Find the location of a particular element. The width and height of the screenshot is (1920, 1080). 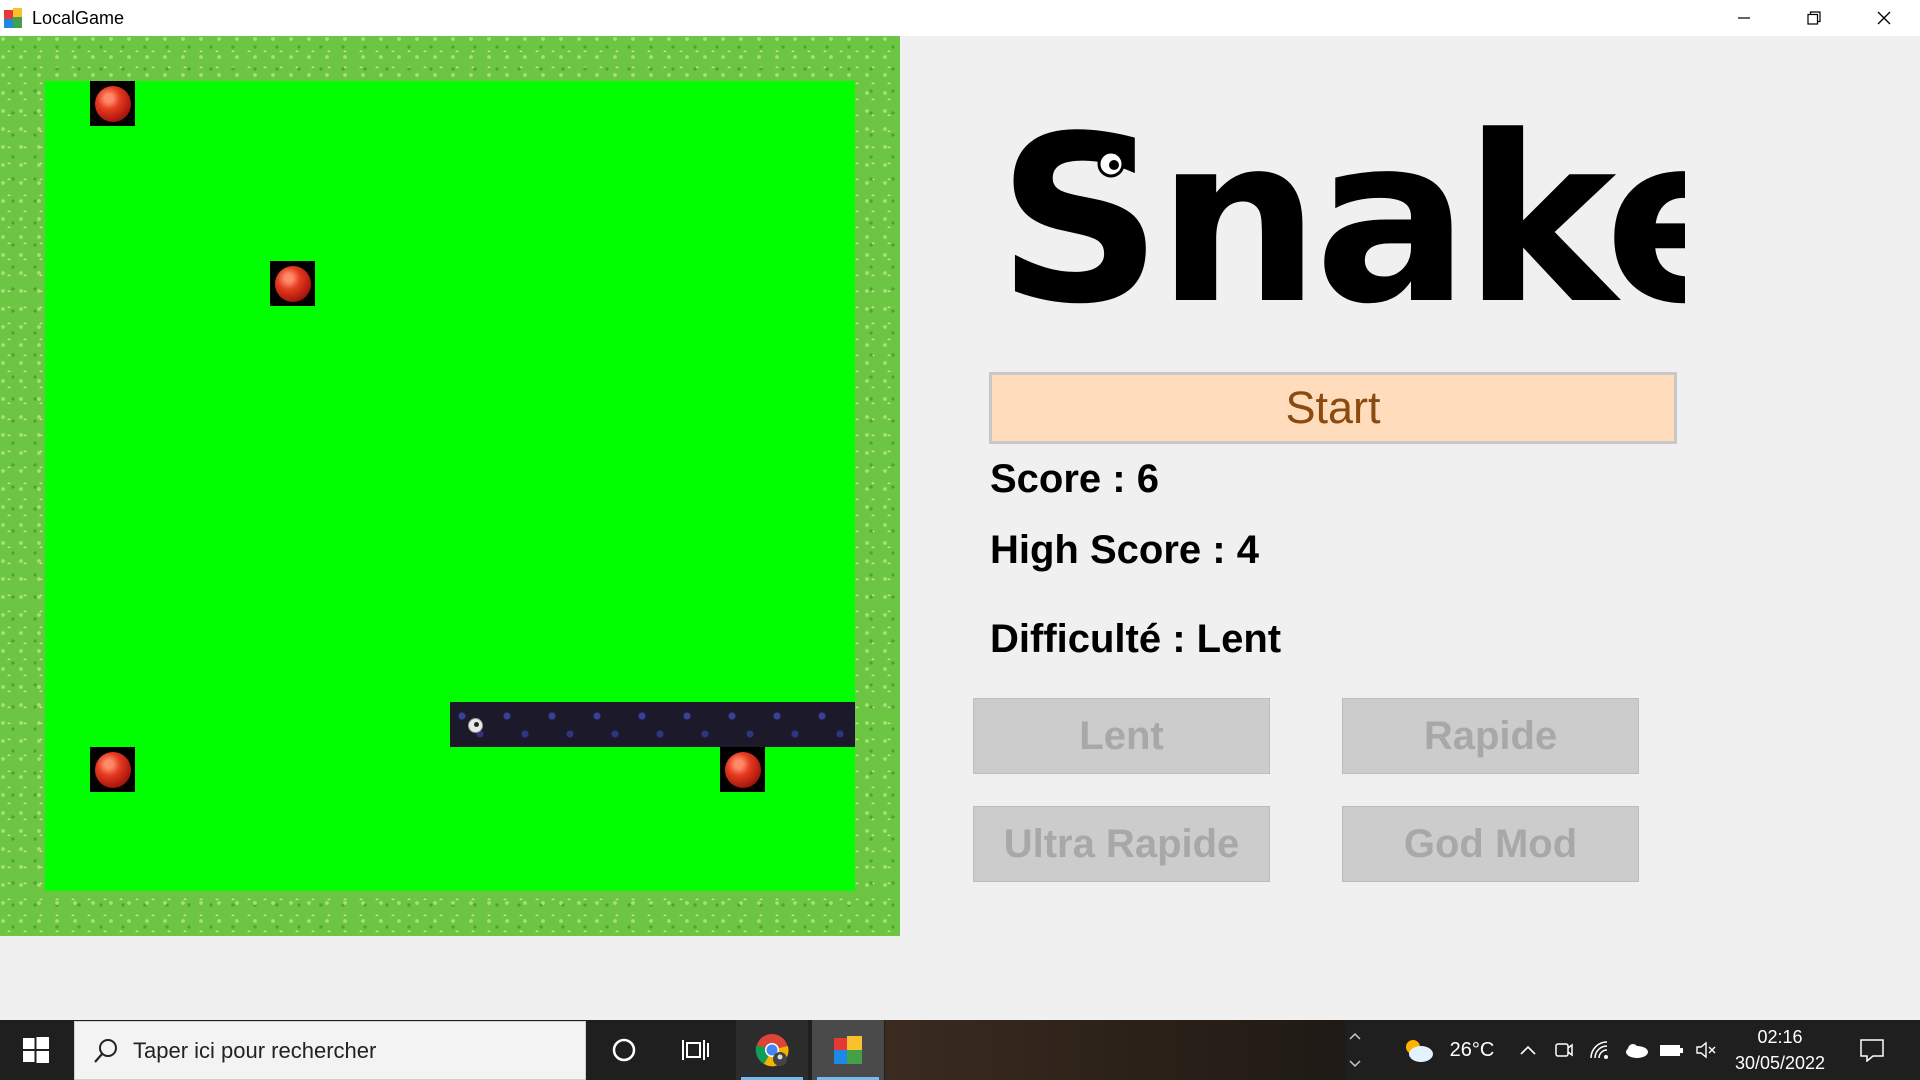

logo-text: Snake is located at coordinates (1341, 212).